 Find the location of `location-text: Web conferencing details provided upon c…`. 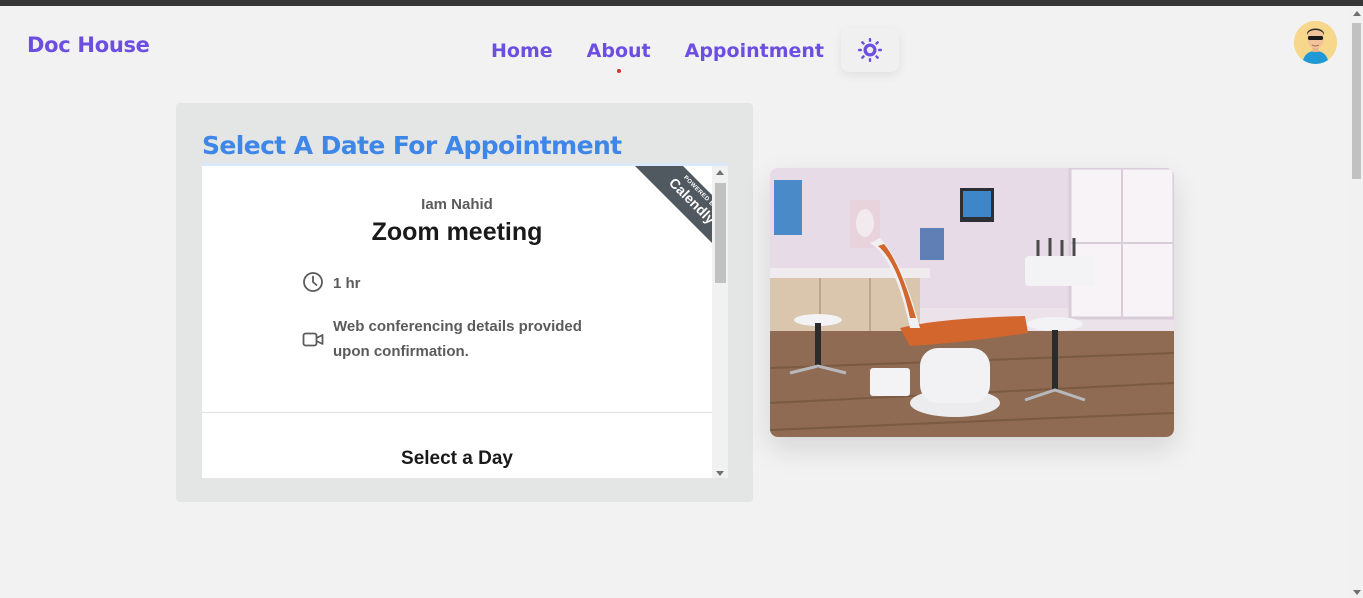

location-text: Web conferencing details provided upon c… is located at coordinates (457, 339).